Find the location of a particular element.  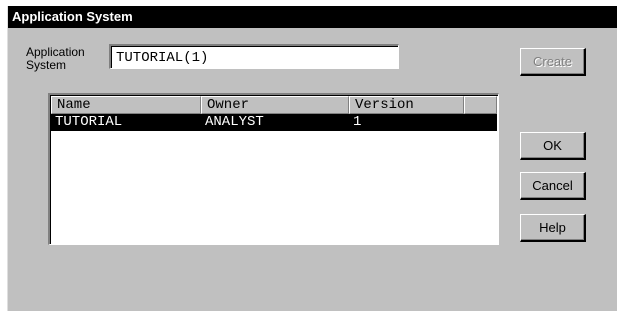

help-button: Help is located at coordinates (553, 228).